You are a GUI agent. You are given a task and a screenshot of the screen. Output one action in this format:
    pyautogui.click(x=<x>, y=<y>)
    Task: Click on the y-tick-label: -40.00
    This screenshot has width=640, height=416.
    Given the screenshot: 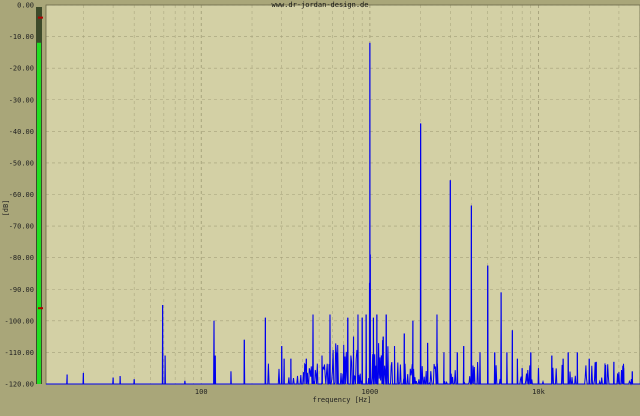 What is the action you would take?
    pyautogui.click(x=21, y=132)
    